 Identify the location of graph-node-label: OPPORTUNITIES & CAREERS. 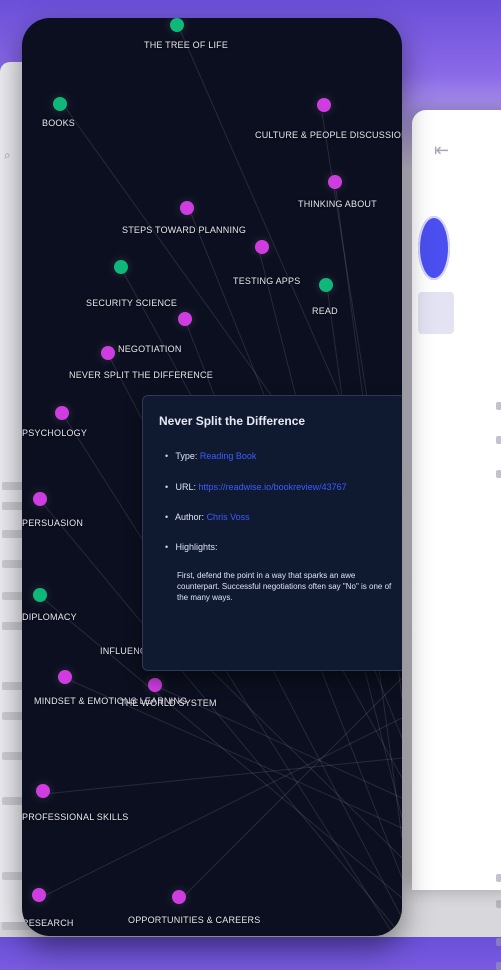
(194, 920).